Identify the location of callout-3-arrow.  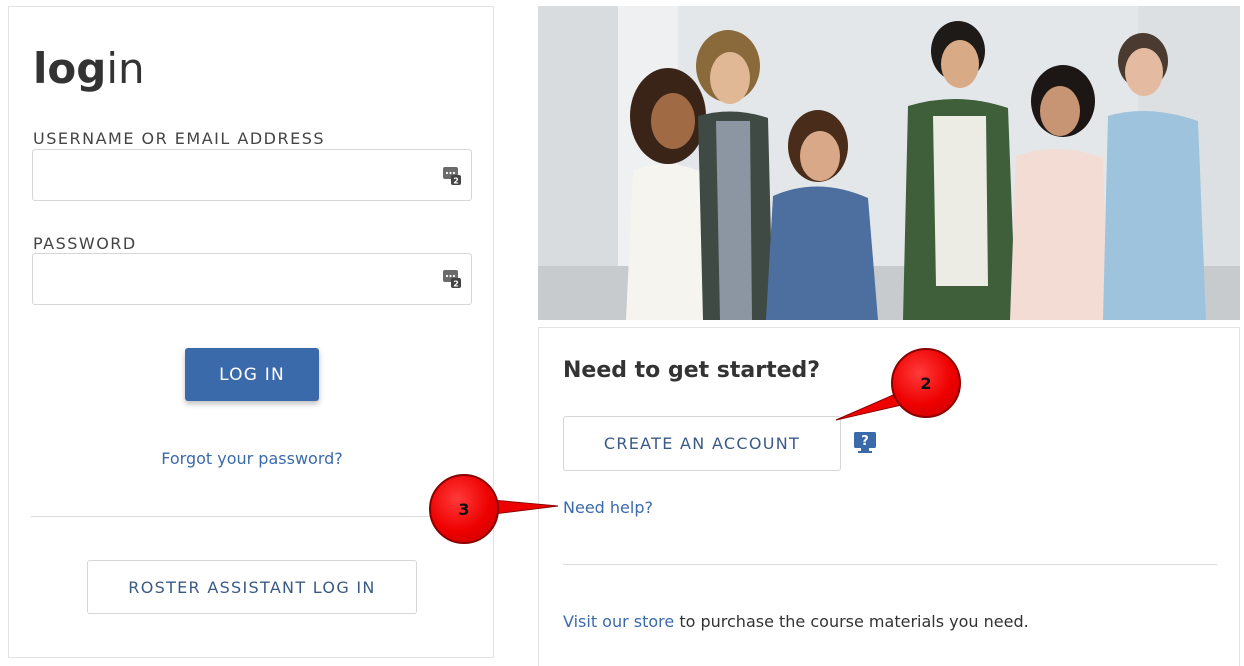
(525, 507).